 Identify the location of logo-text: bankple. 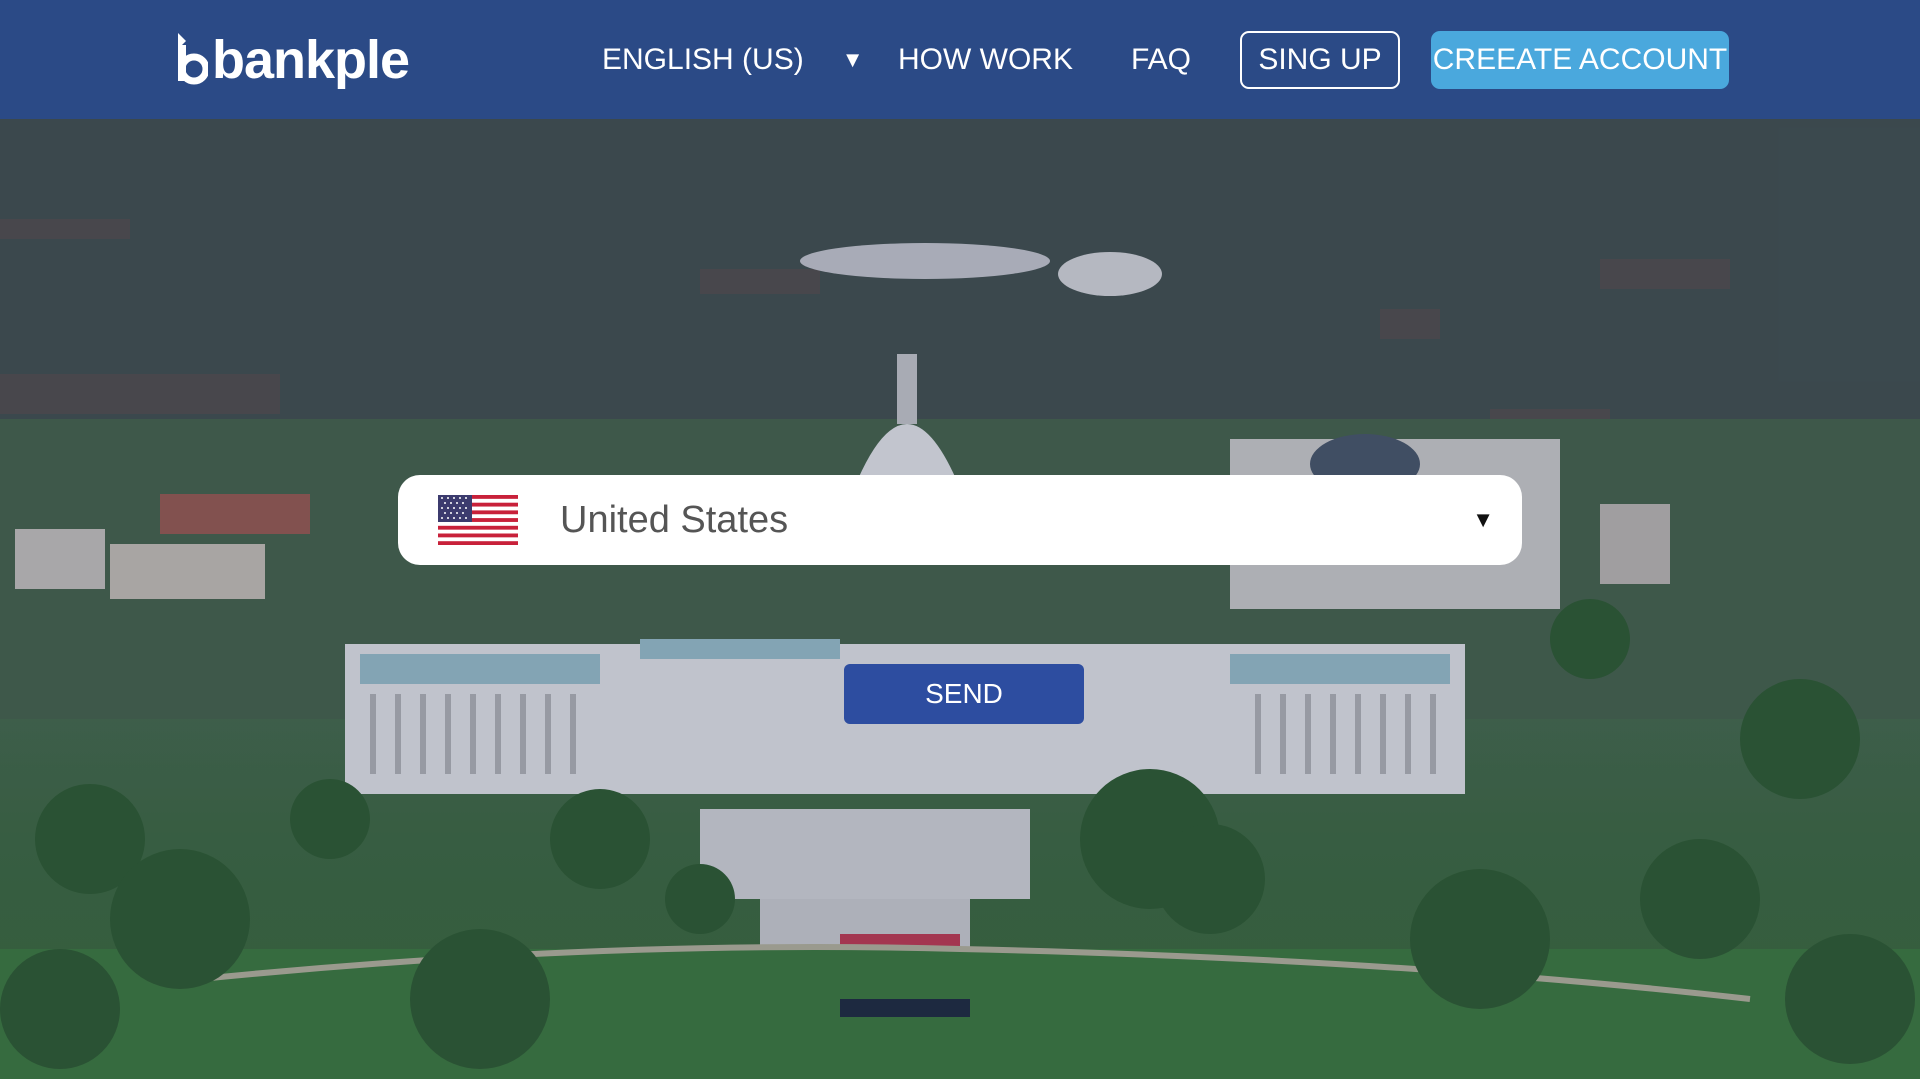
(311, 60).